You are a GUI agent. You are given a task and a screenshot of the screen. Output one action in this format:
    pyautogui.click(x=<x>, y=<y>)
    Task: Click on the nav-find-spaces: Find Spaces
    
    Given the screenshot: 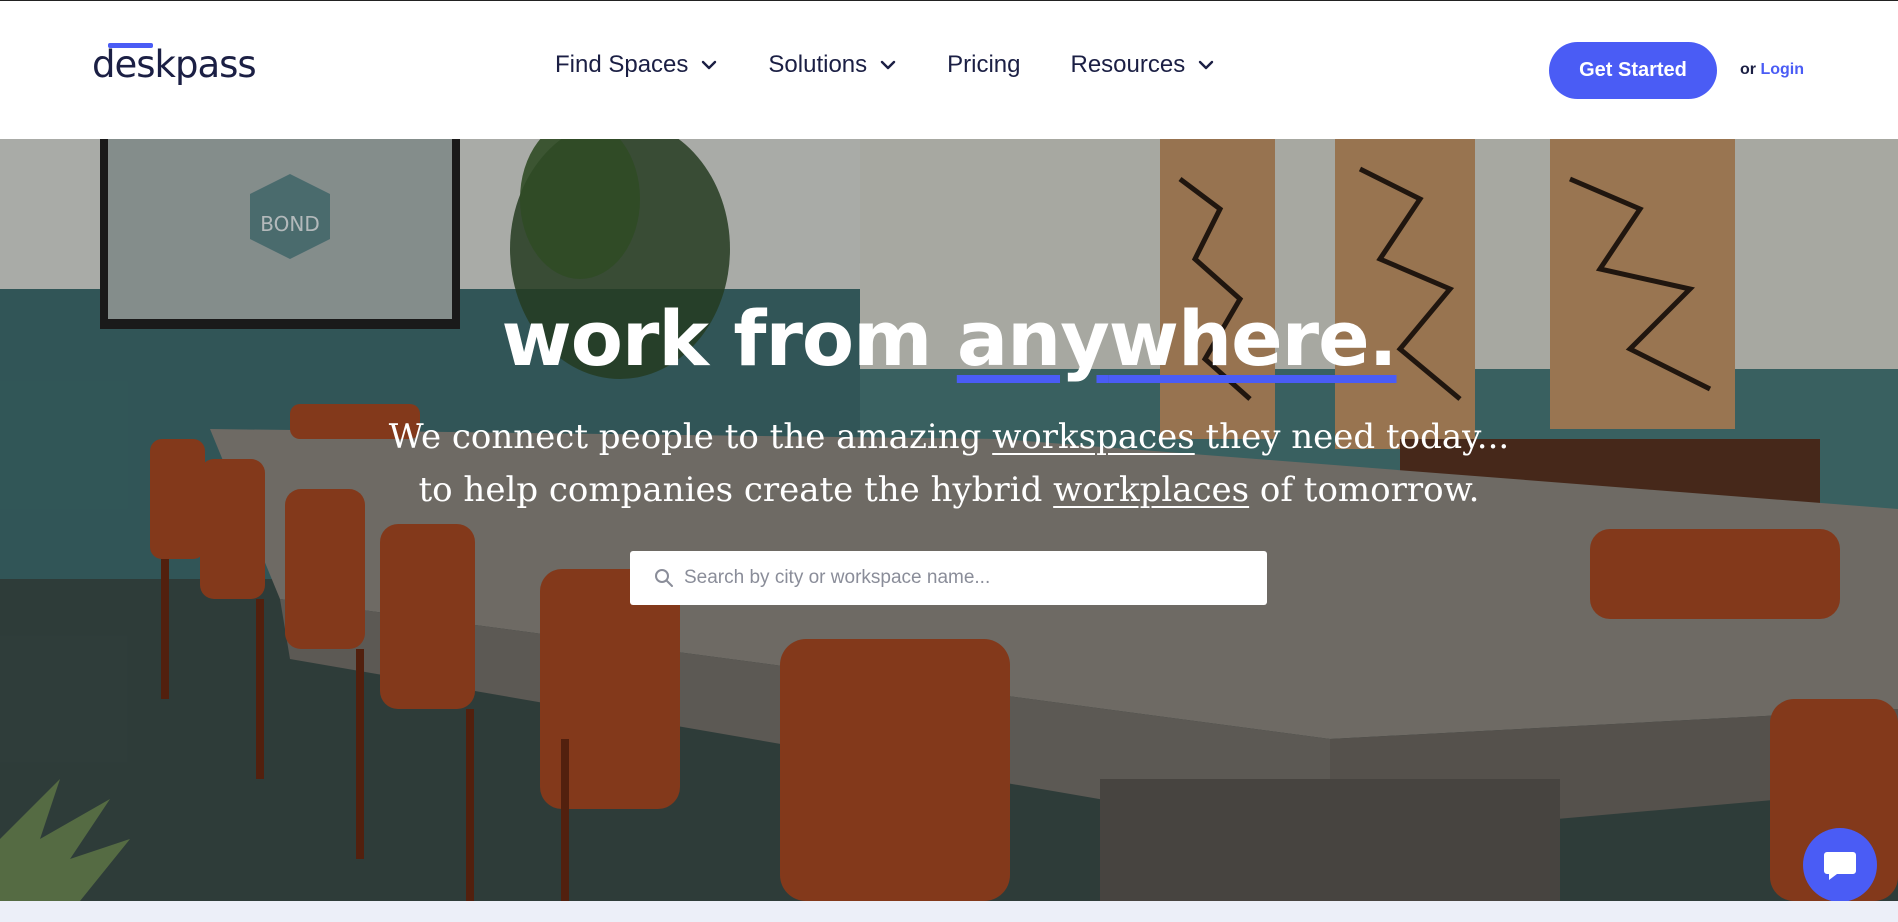 What is the action you would take?
    pyautogui.click(x=636, y=65)
    